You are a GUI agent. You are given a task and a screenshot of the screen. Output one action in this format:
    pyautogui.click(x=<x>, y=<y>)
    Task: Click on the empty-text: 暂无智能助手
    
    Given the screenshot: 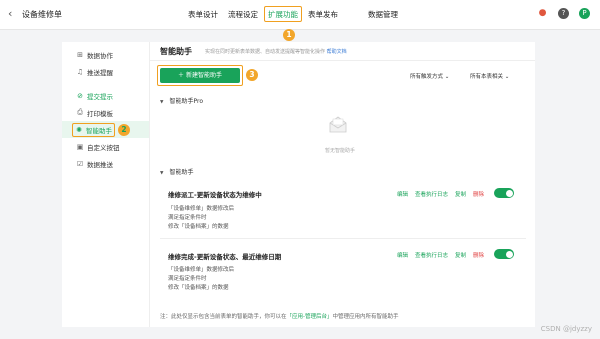 What is the action you would take?
    pyautogui.click(x=339, y=151)
    